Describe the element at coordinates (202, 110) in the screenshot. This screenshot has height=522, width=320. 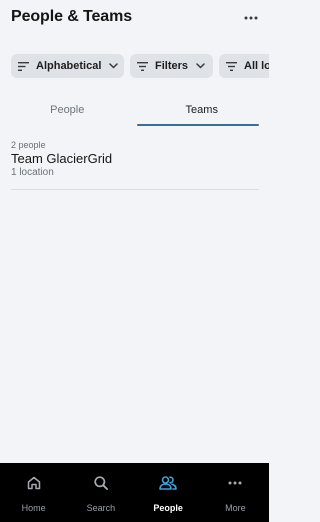
I see `tab-teams: Teams` at that location.